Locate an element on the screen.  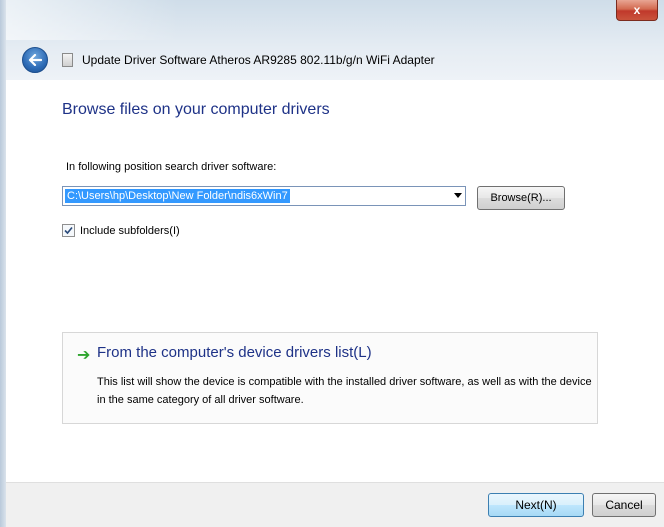
close-icon: x is located at coordinates (637, 10).